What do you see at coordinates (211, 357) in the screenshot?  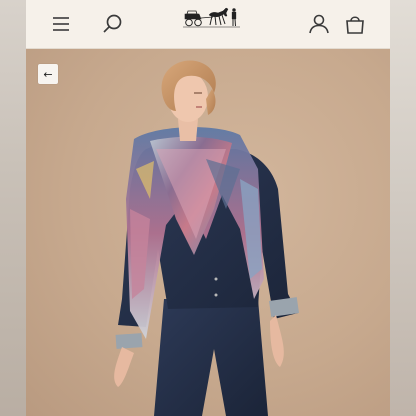 I see `jeans-shape` at bounding box center [211, 357].